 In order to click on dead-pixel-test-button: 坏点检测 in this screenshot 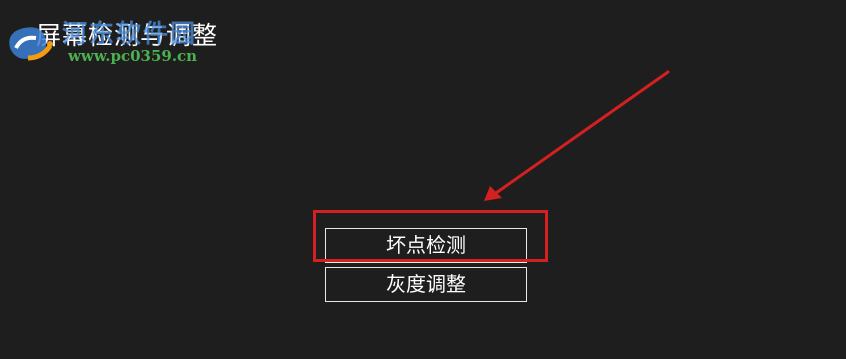, I will do `click(426, 245)`.